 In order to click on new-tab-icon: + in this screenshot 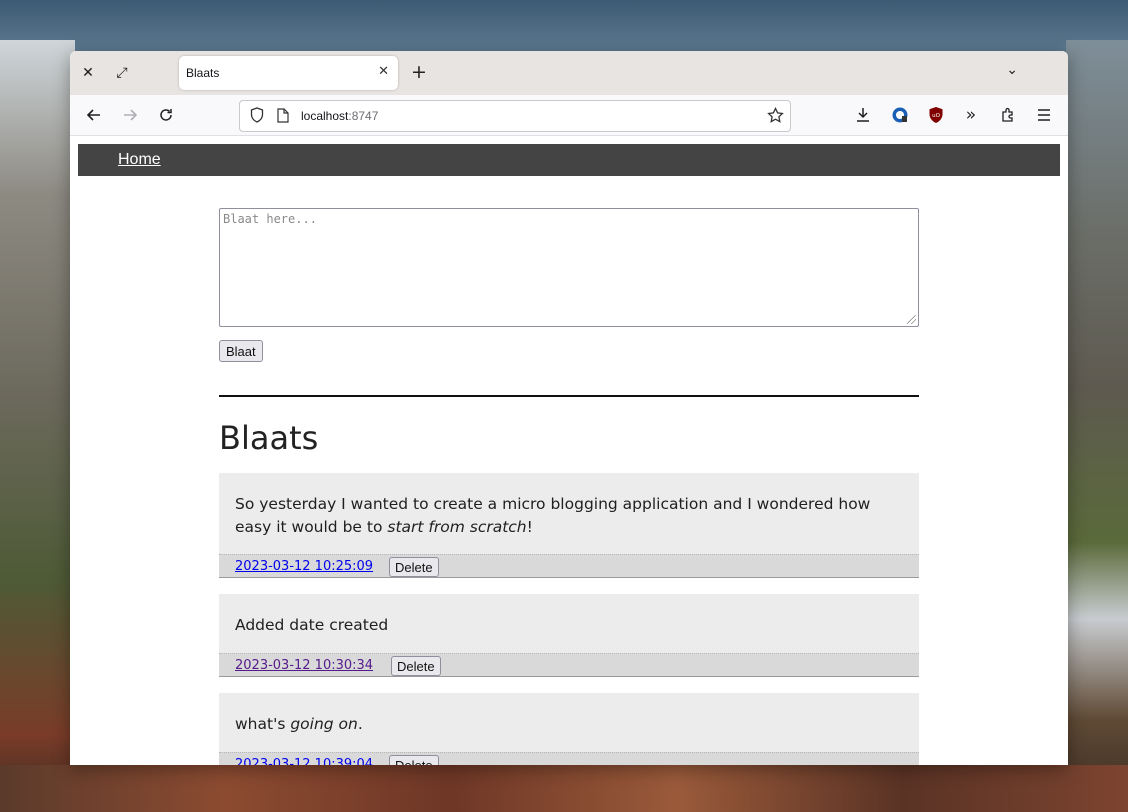, I will do `click(419, 72)`.